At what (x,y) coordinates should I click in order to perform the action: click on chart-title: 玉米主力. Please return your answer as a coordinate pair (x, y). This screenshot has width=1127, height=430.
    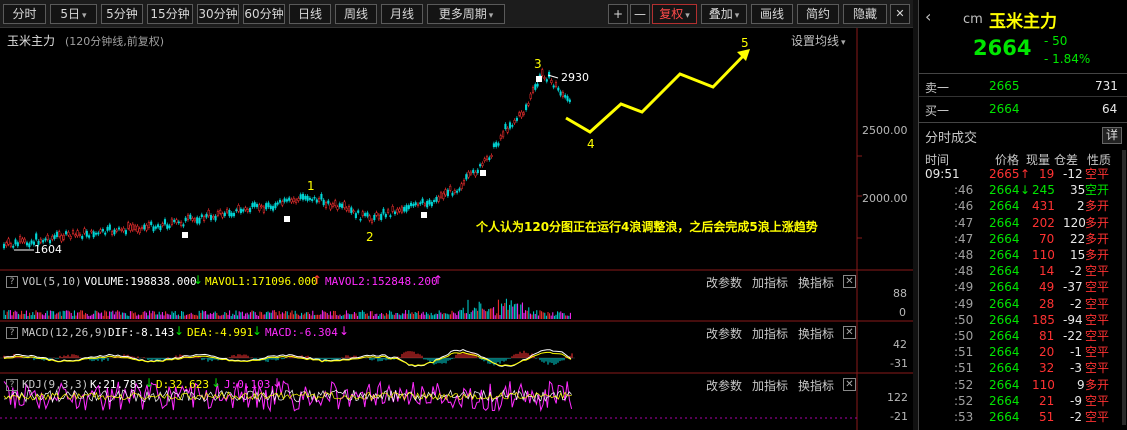
    Looking at the image, I should click on (31, 41).